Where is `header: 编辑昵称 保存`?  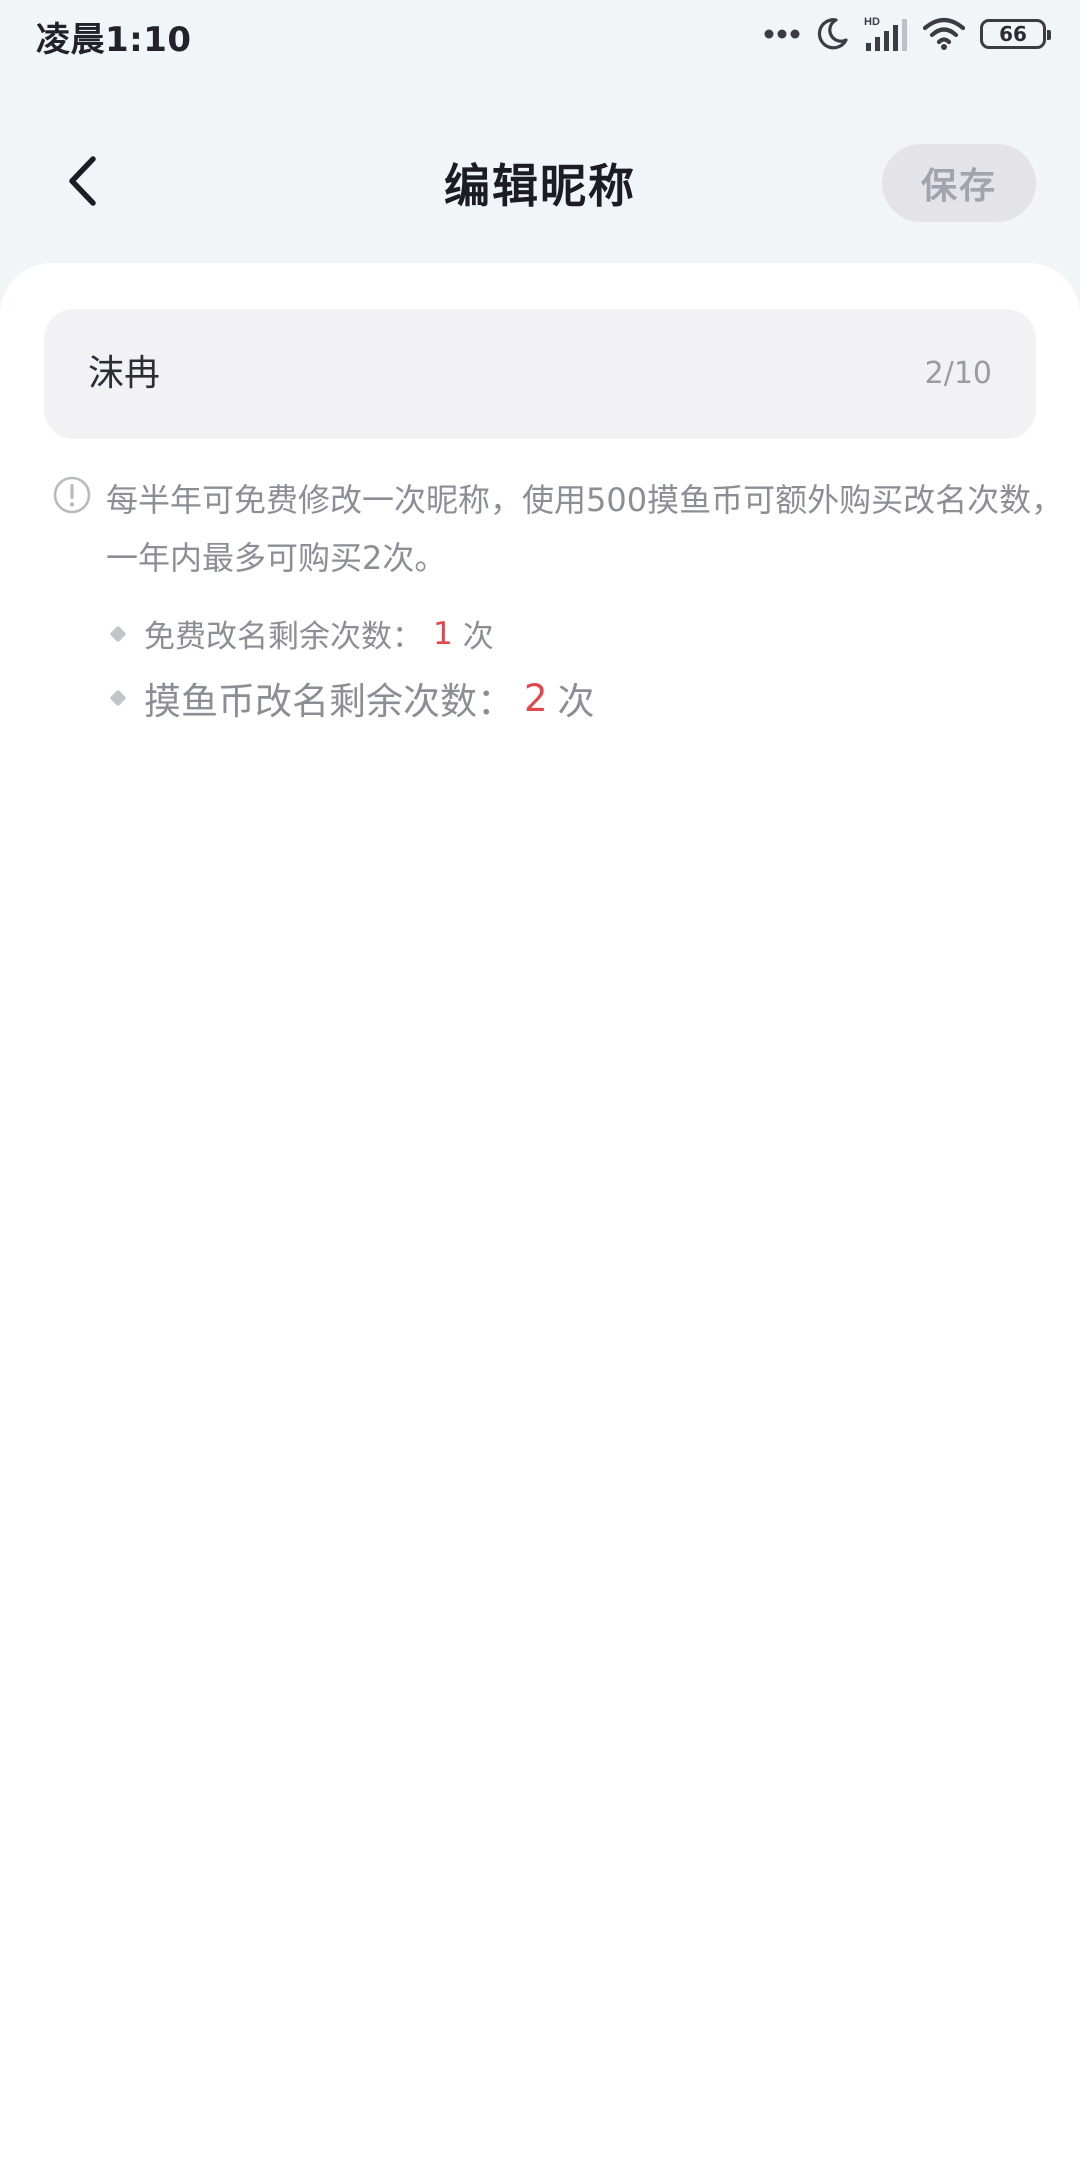 header: 编辑昵称 保存 is located at coordinates (540, 182).